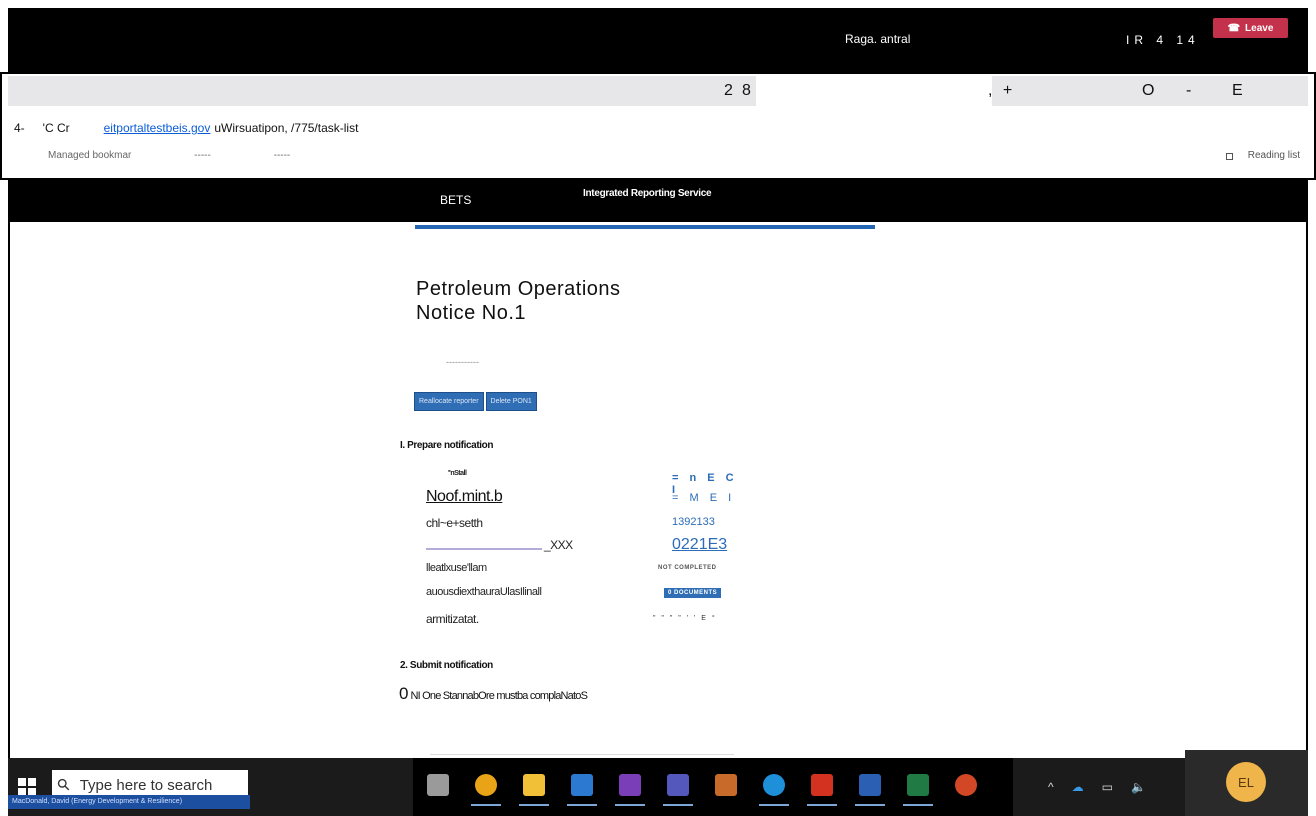 The height and width of the screenshot is (816, 1316). Describe the element at coordinates (449, 401) in the screenshot. I see `reallocate-reporter-button: Reallocate reporter` at that location.